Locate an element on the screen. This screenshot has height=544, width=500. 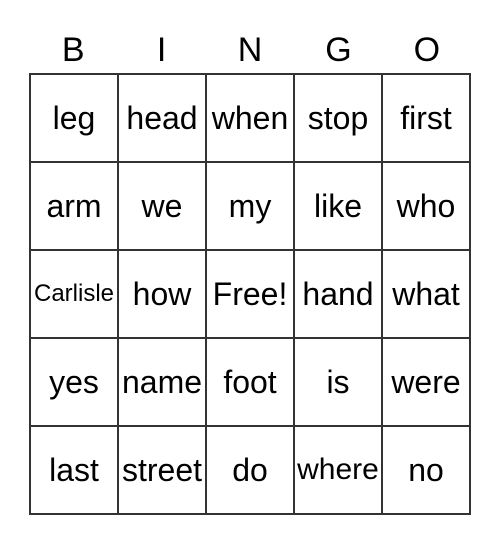
bingo-cell: is is located at coordinates (338, 382).